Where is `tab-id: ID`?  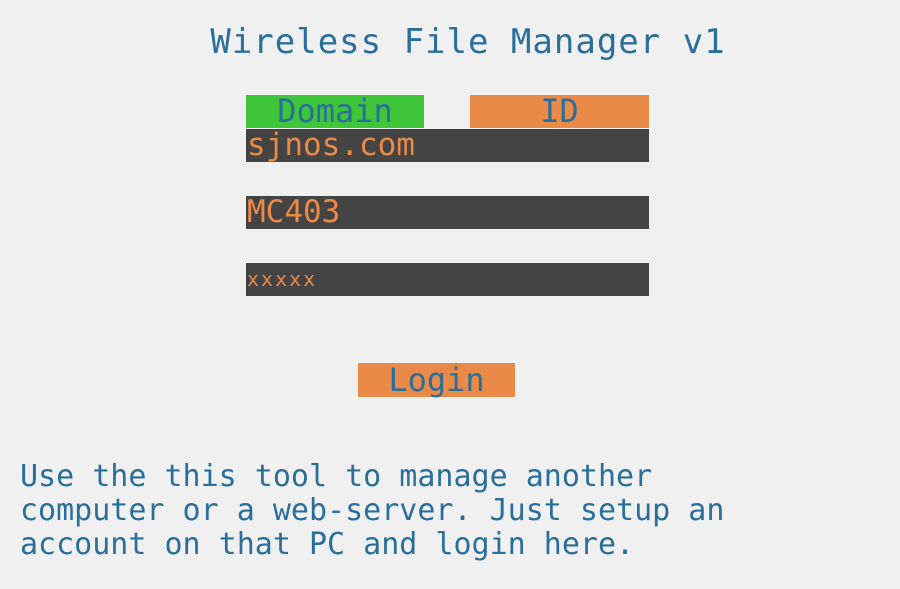 tab-id: ID is located at coordinates (559, 111).